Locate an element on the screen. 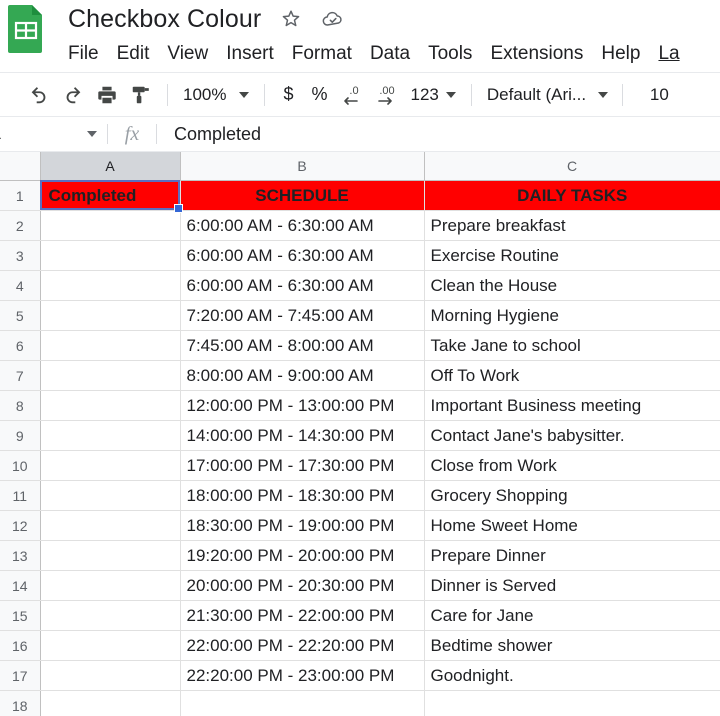 Image resolution: width=720 pixels, height=716 pixels. cell-A5 is located at coordinates (110, 315).